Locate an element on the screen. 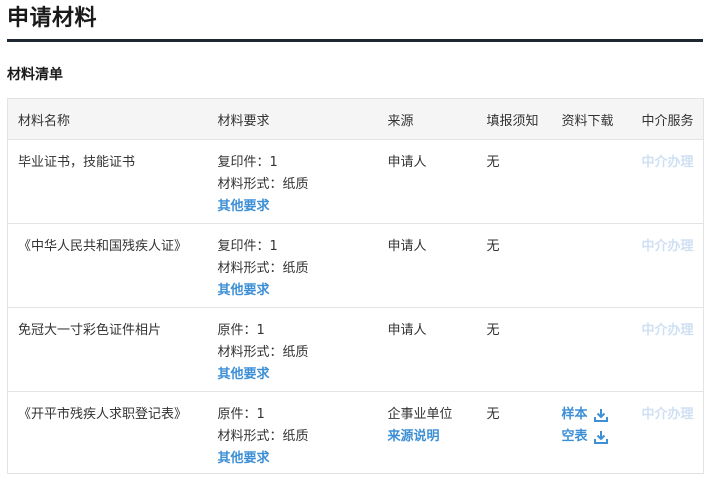 Image resolution: width=711 pixels, height=485 pixels. source-explanation-link: 来源说明 is located at coordinates (432, 437).